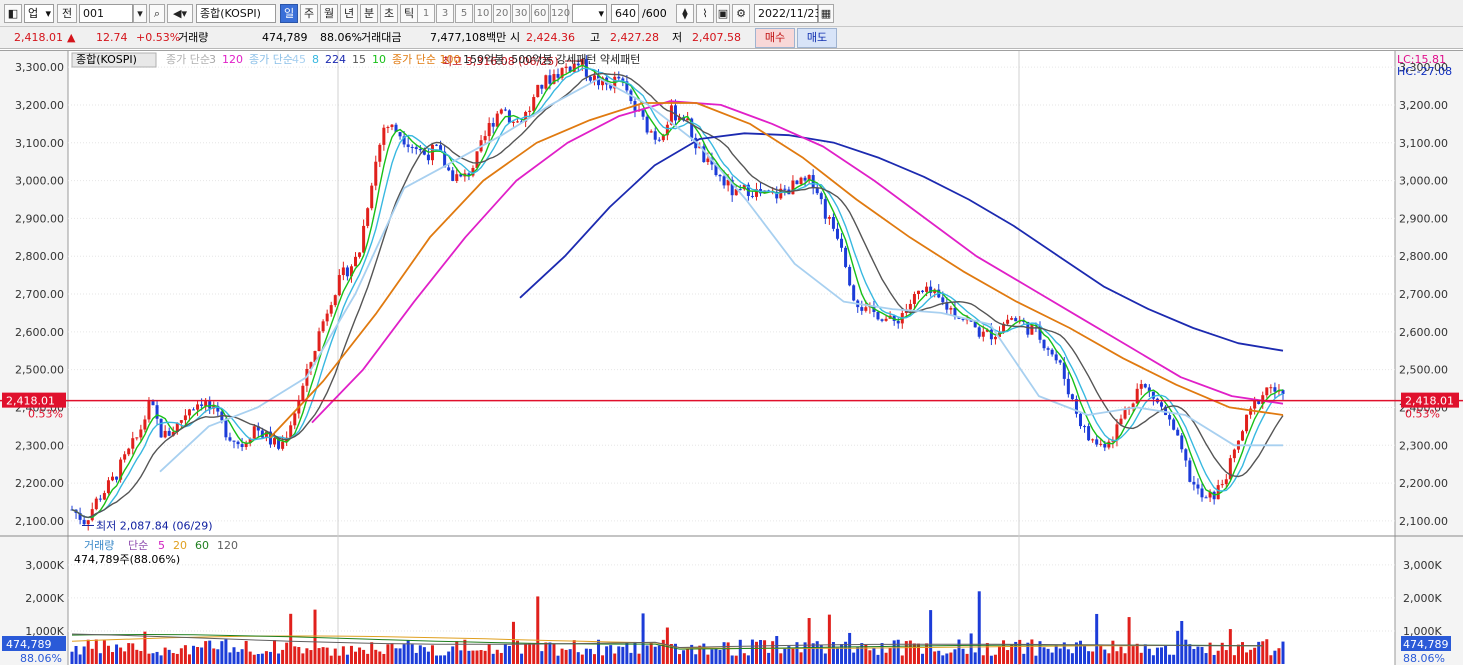 This screenshot has width=1463, height=665. I want to click on interval-button-1: 1, so click(426, 13).